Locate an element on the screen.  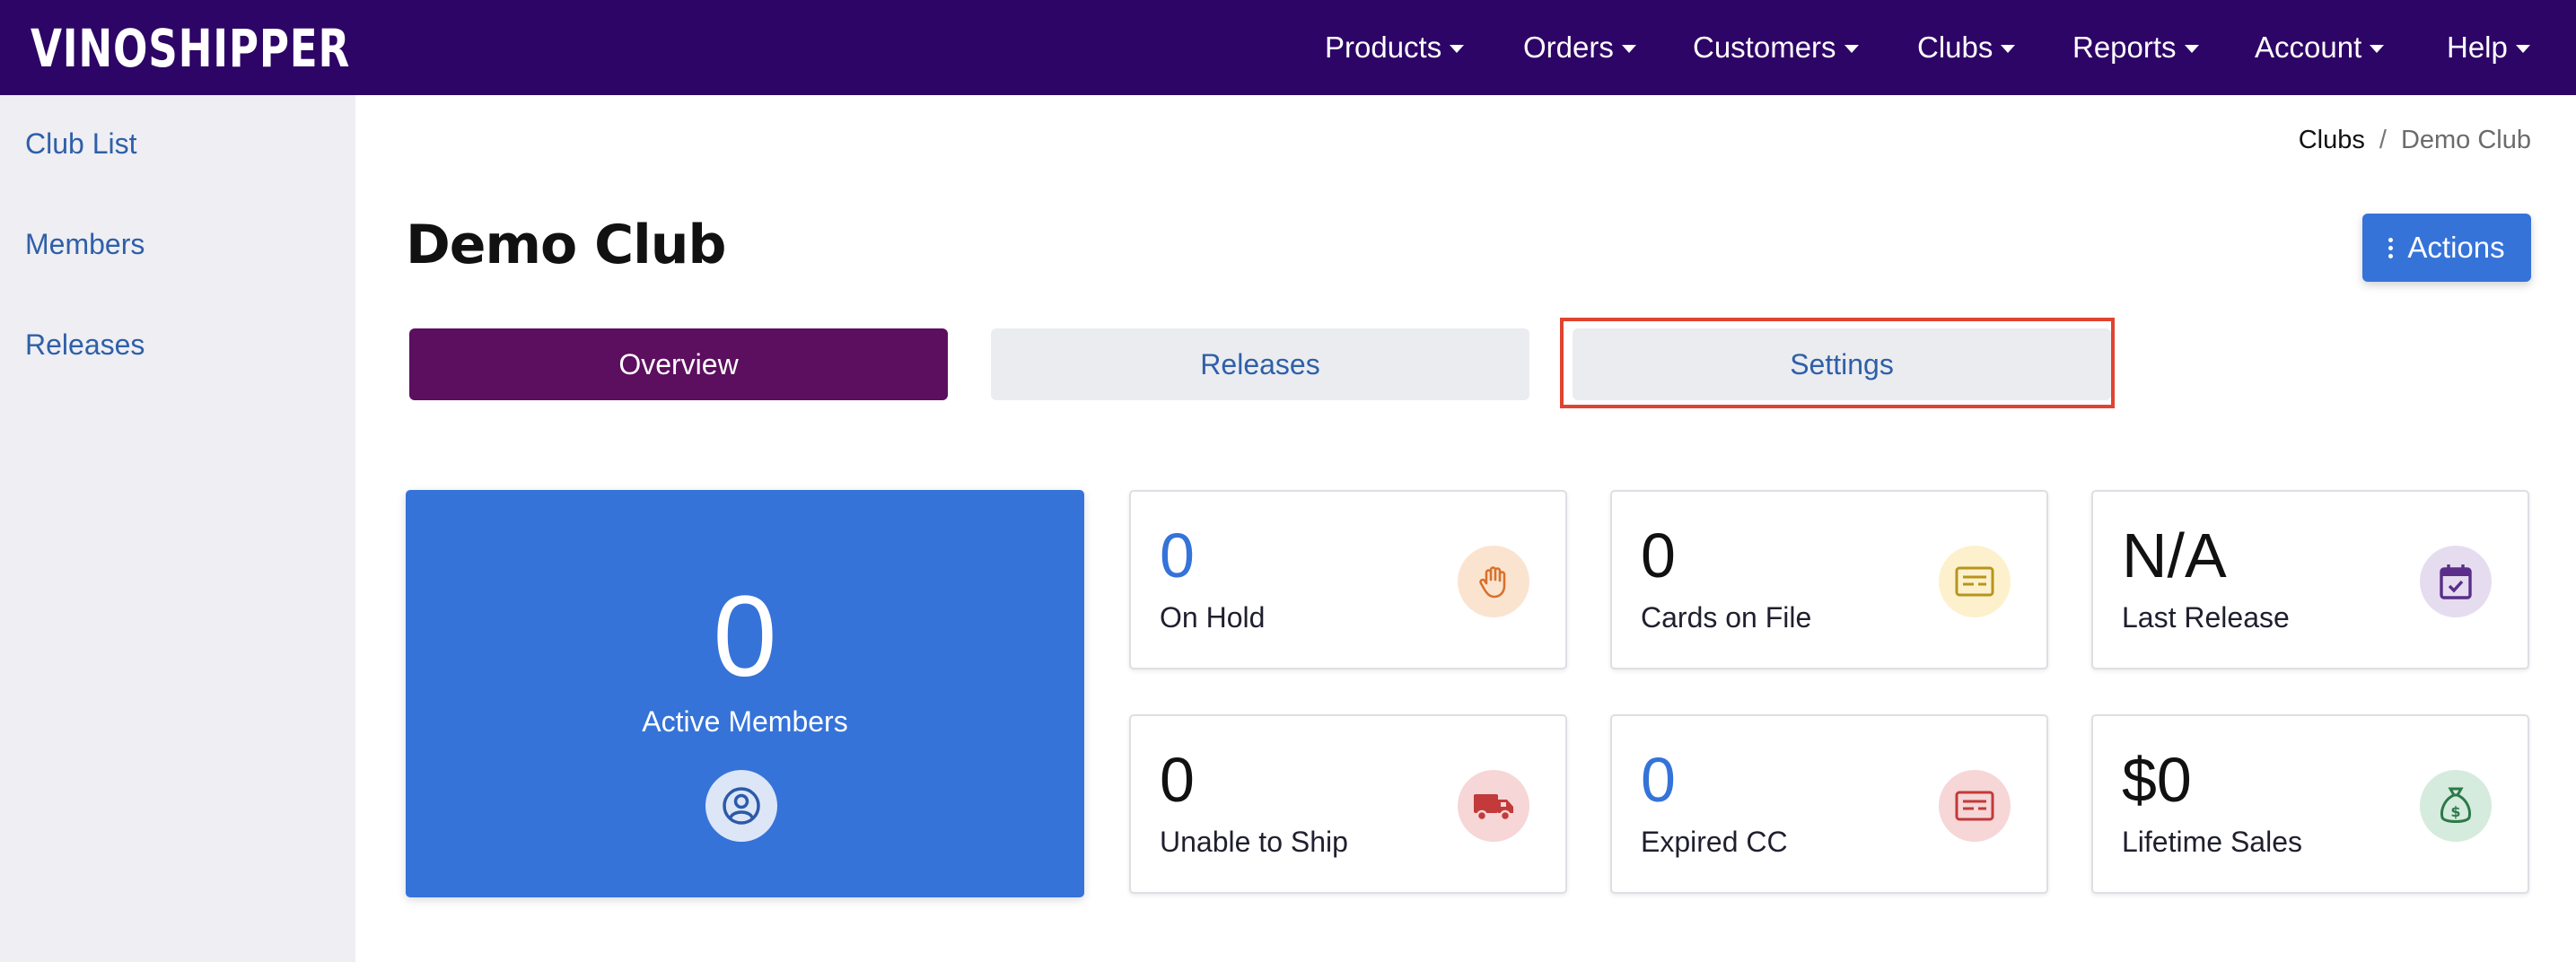
last-release-card: N/A Last Release is located at coordinates (2310, 579).